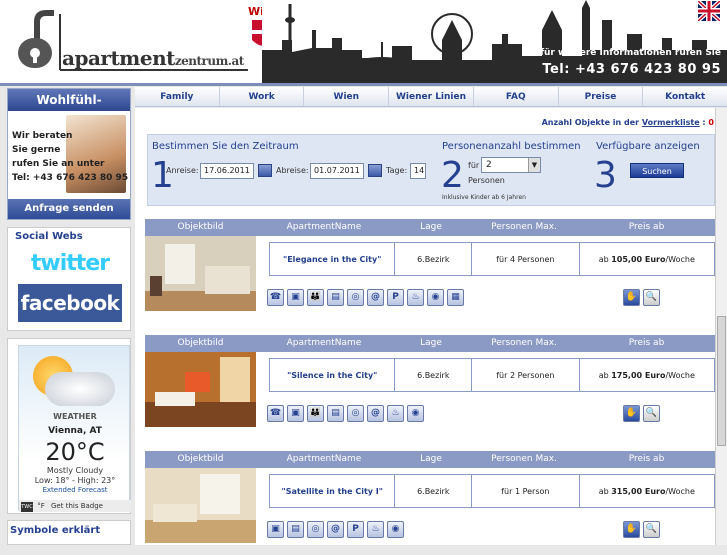  Describe the element at coordinates (70, 303) in the screenshot. I see `facebook-link: facebook` at that location.